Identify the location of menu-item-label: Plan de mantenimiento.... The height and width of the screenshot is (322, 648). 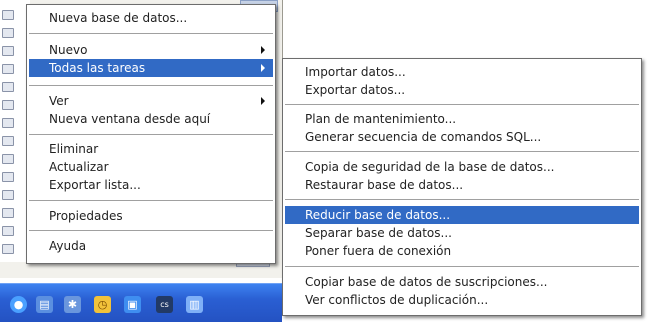
(381, 119).